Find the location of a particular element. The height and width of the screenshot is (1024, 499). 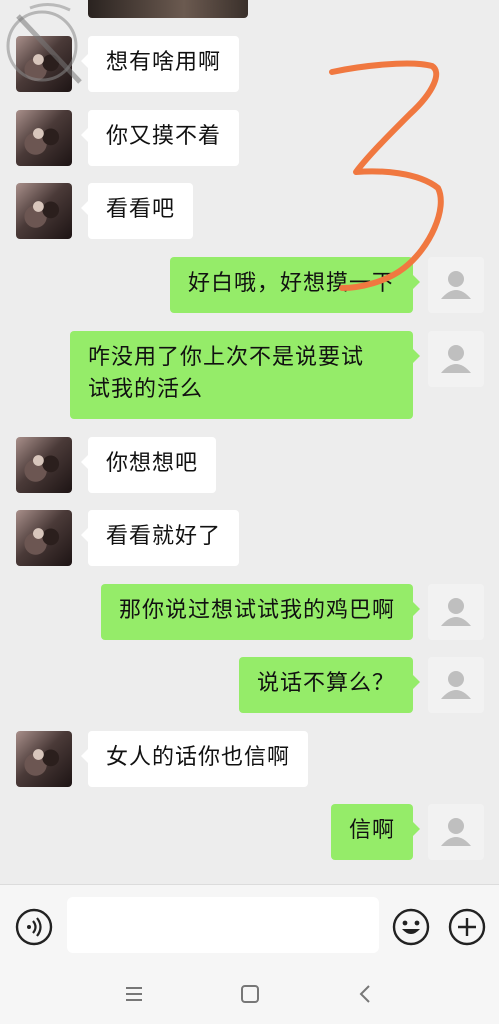

message-input is located at coordinates (223, 925).